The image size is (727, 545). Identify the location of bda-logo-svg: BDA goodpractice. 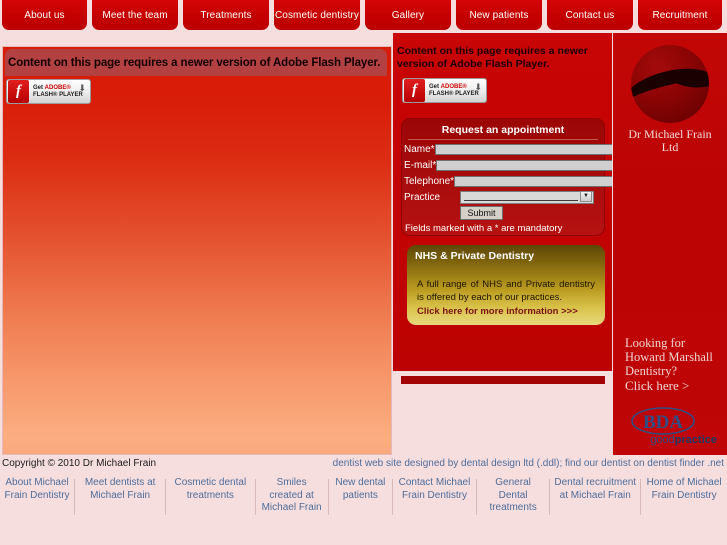
(674, 426).